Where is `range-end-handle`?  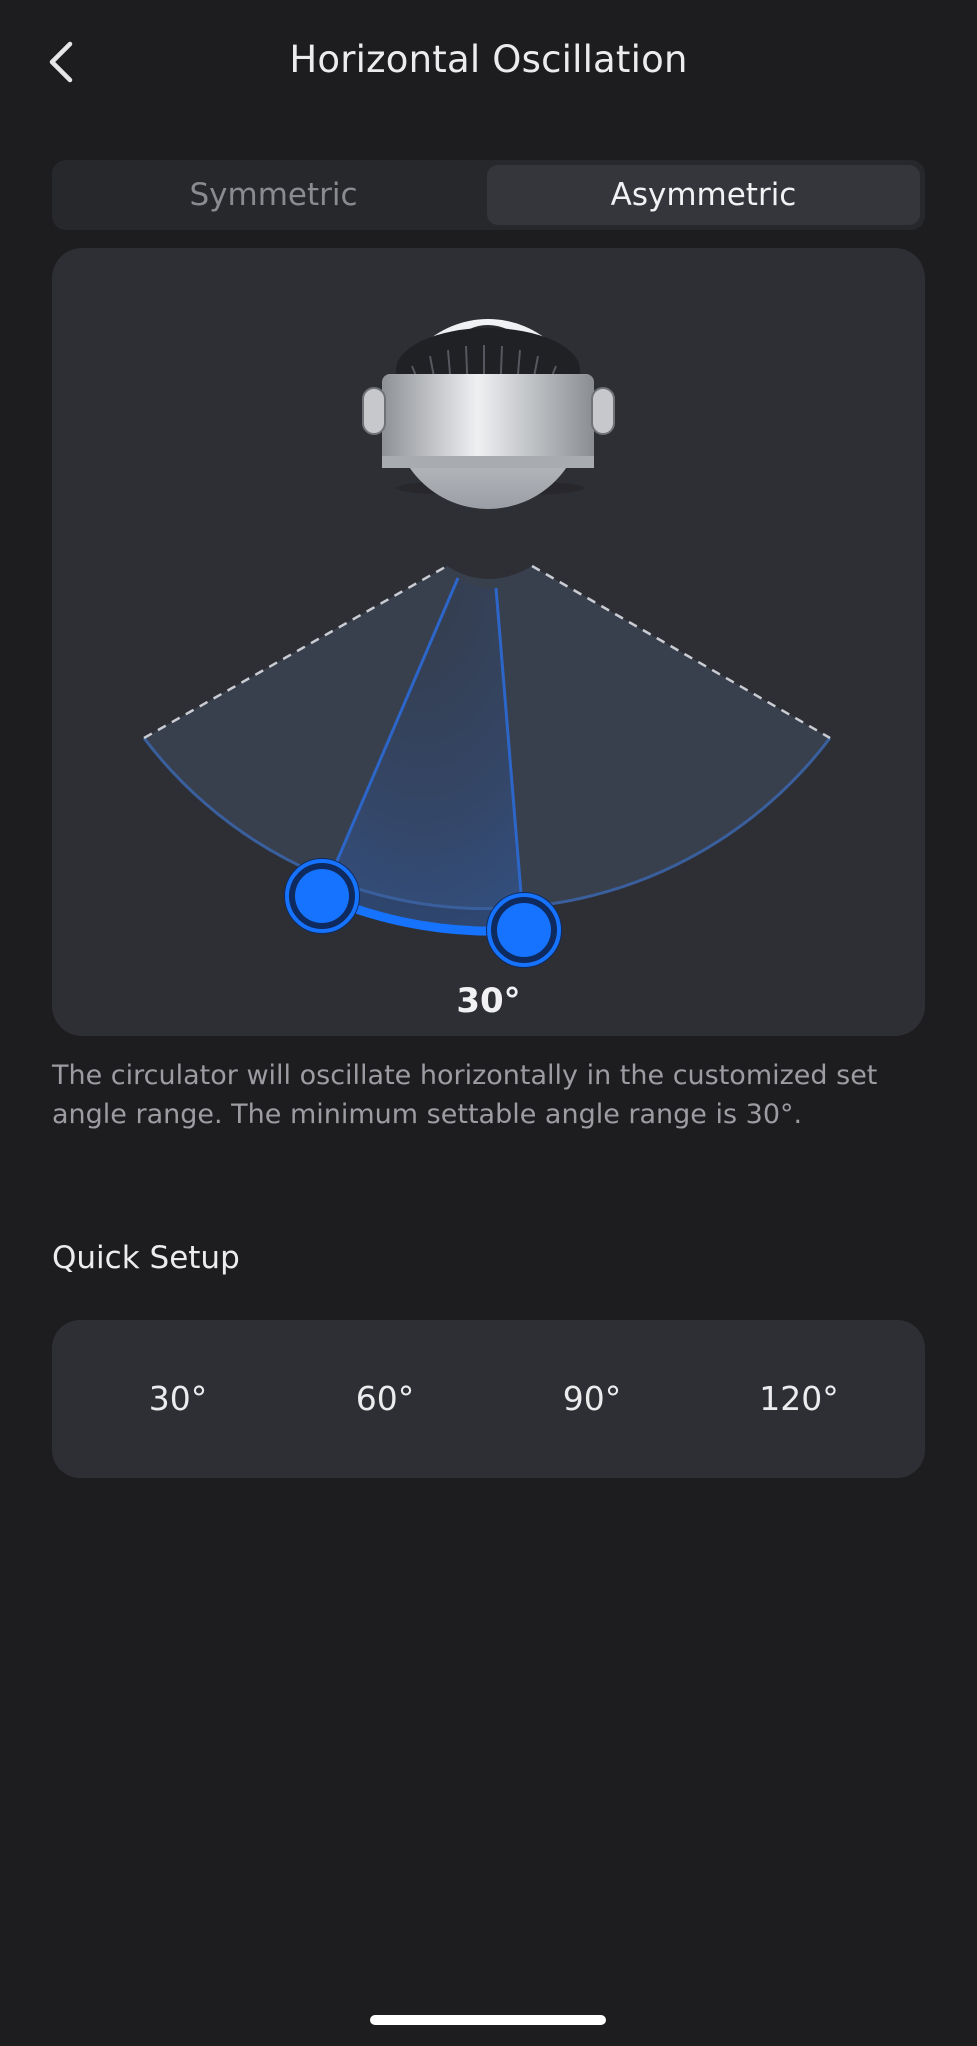 range-end-handle is located at coordinates (524, 930).